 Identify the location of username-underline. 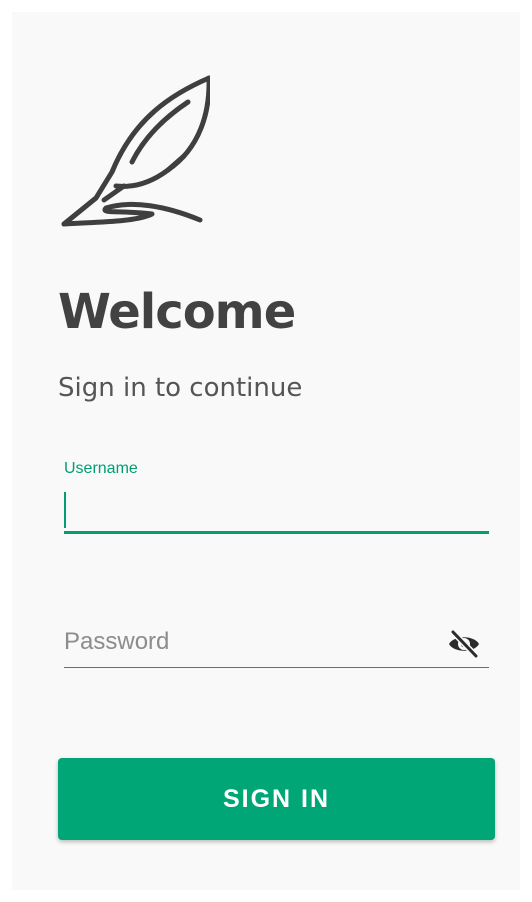
(276, 532).